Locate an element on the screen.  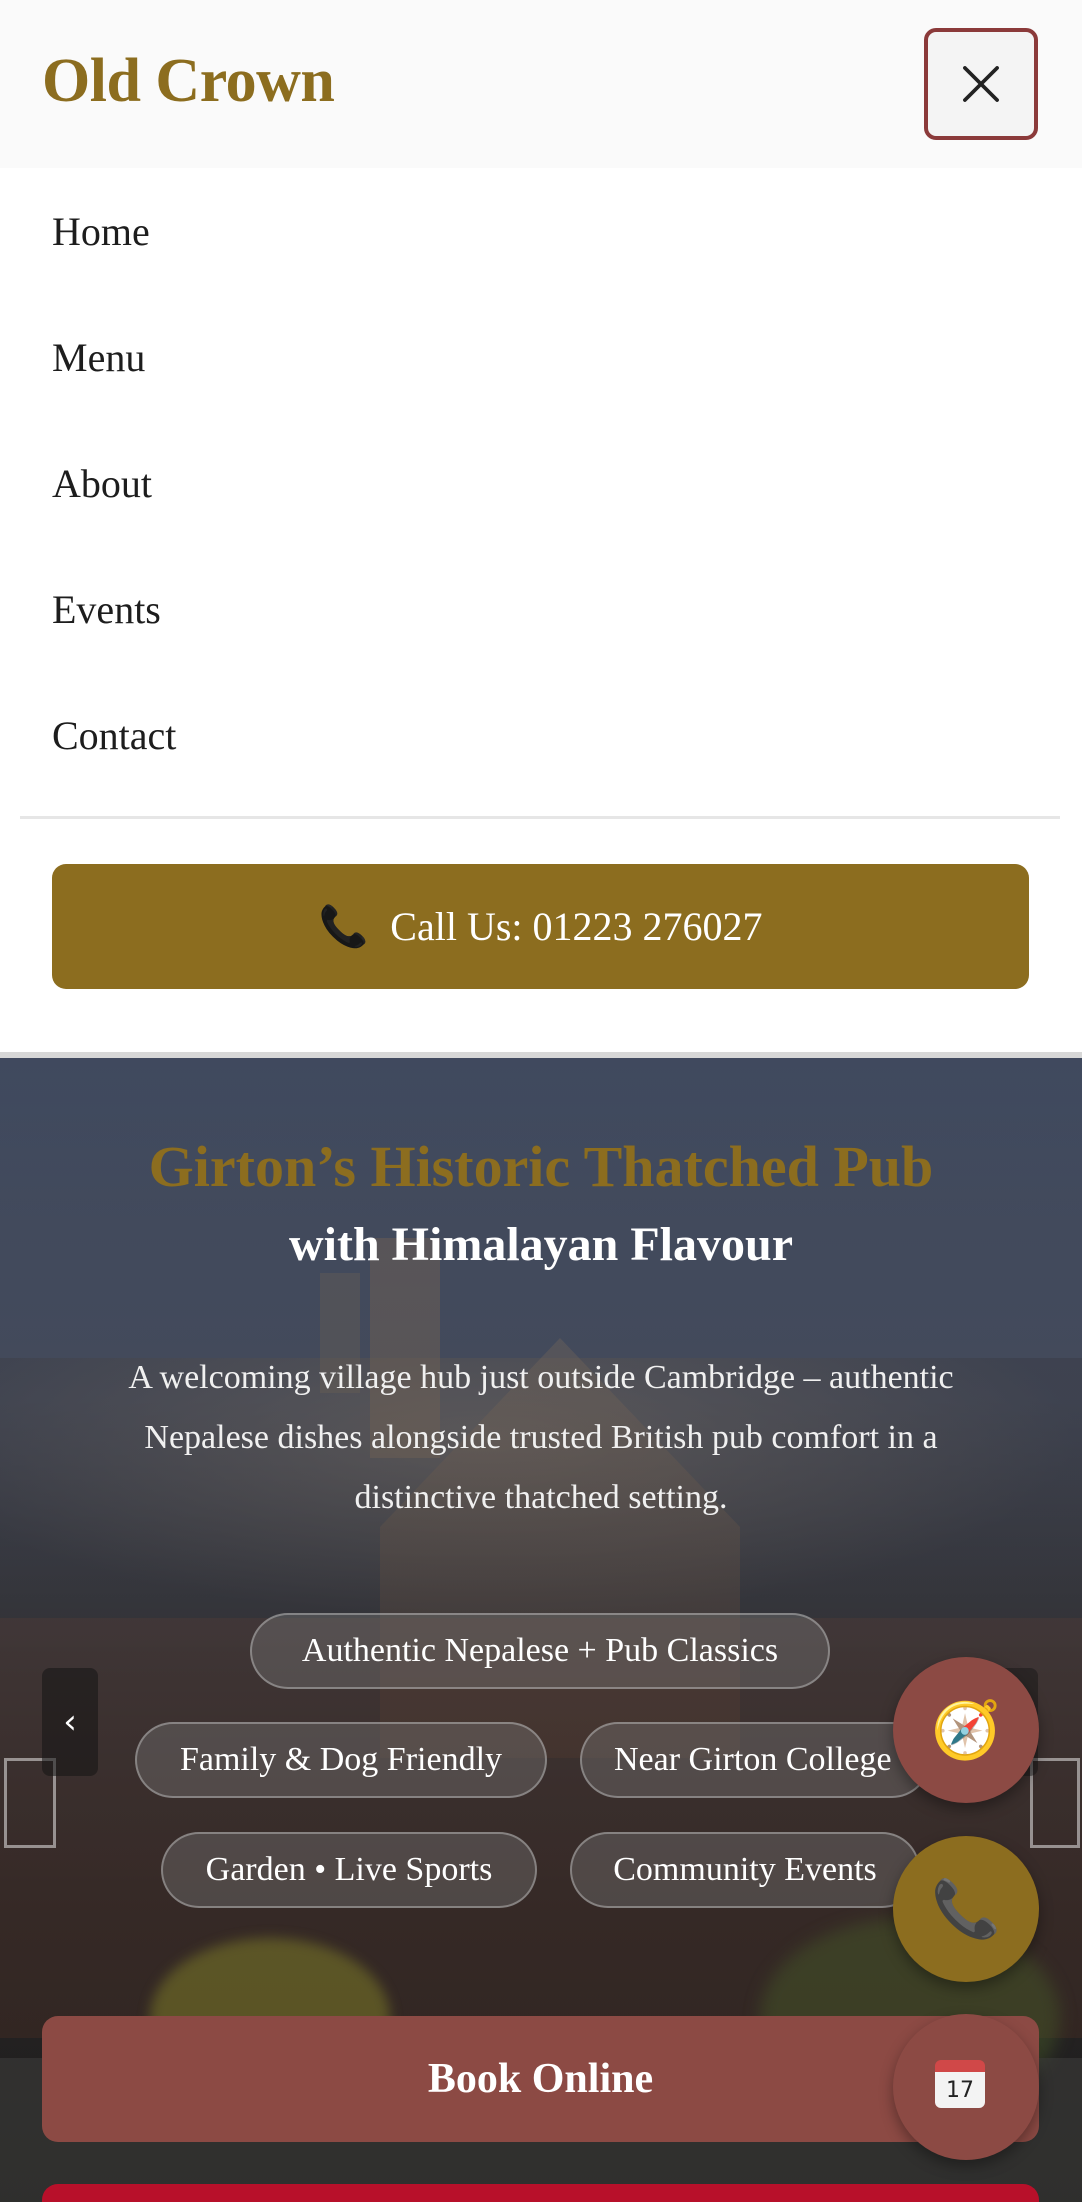
close-menu-button is located at coordinates (981, 84).